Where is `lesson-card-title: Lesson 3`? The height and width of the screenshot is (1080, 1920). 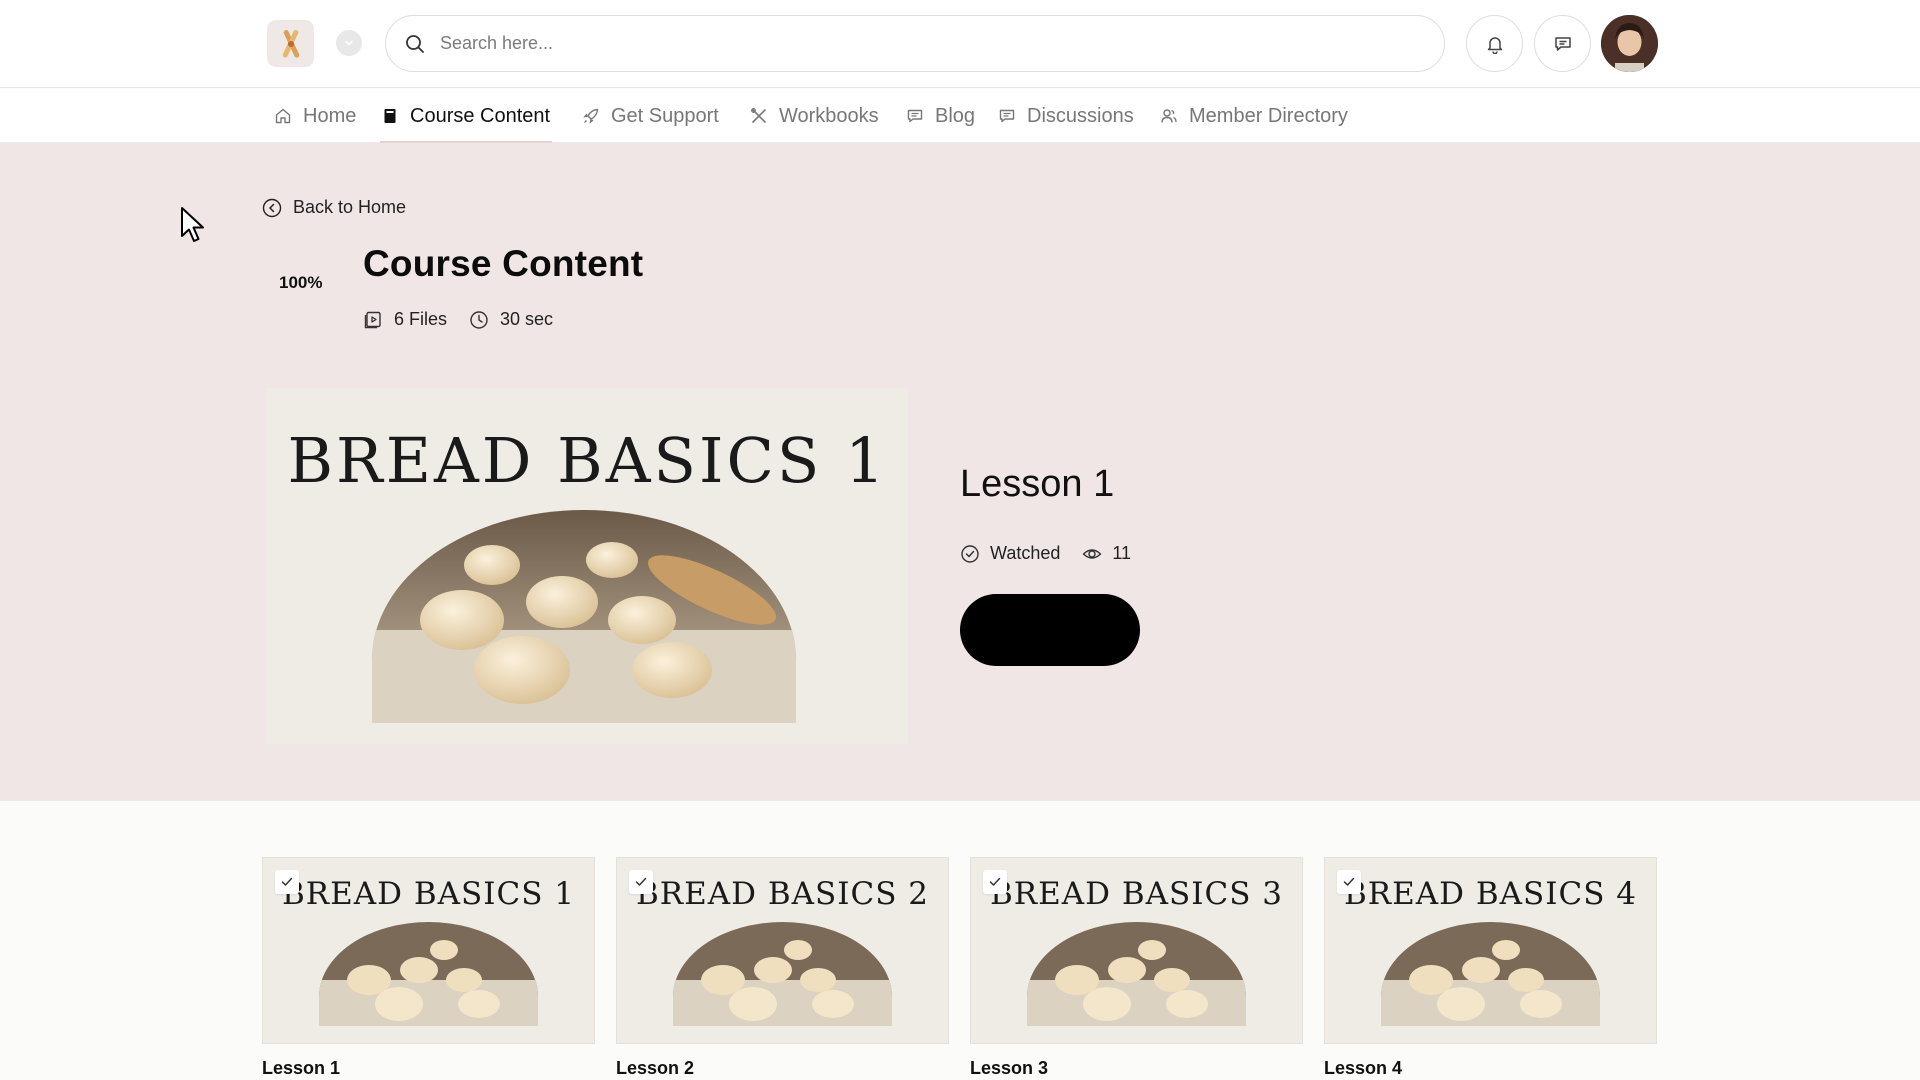
lesson-card-title: Lesson 3 is located at coordinates (1136, 1068).